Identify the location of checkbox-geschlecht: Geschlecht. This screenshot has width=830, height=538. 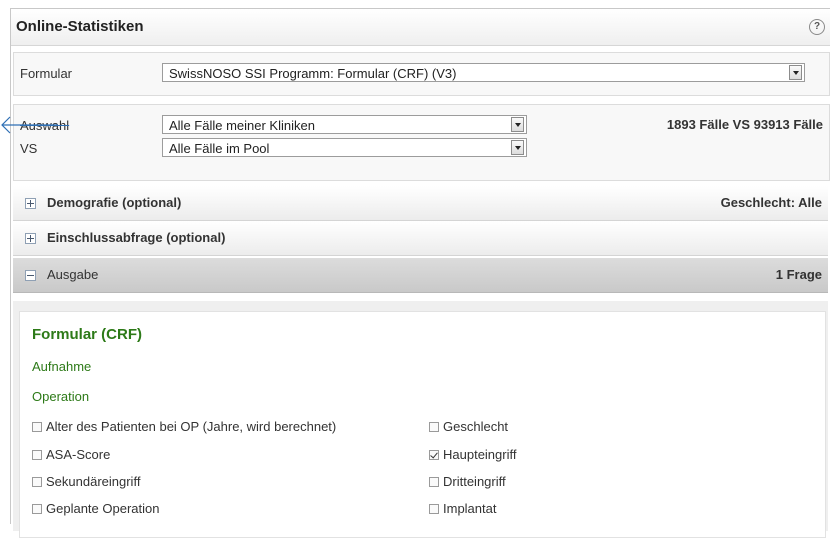
(468, 426).